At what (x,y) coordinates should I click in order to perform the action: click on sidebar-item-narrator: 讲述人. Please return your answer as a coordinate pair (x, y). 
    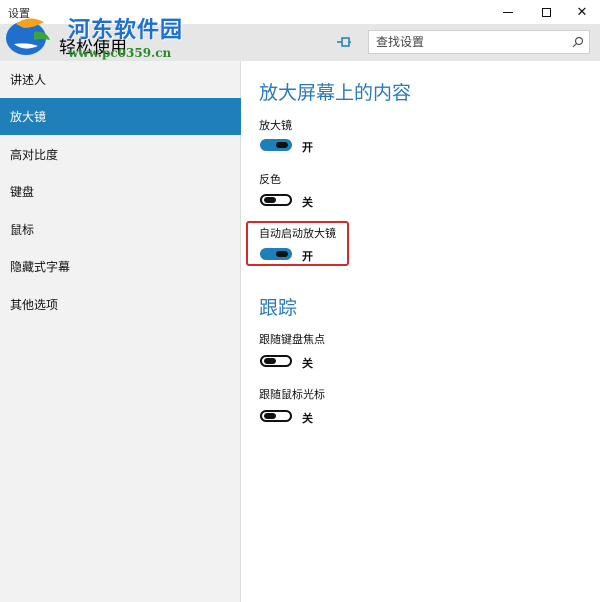
    Looking at the image, I should click on (120, 79).